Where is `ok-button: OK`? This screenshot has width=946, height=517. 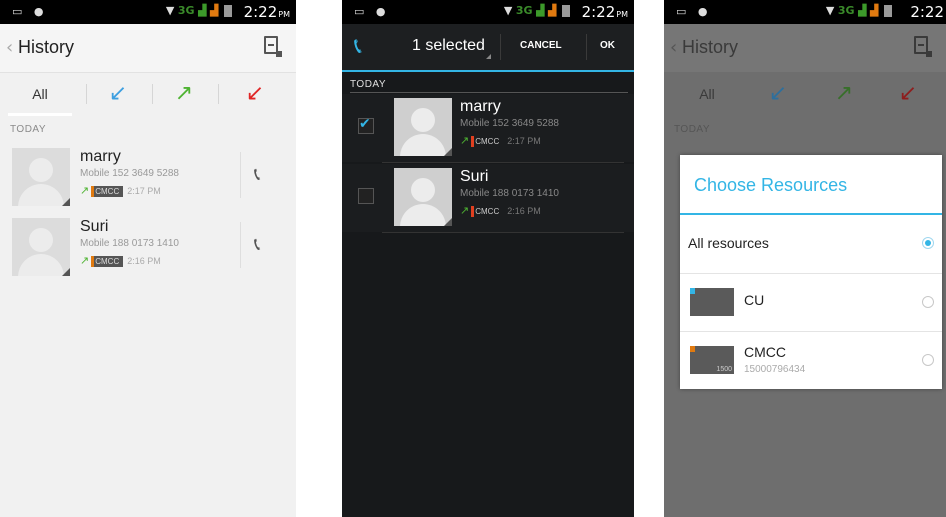 ok-button: OK is located at coordinates (607, 45).